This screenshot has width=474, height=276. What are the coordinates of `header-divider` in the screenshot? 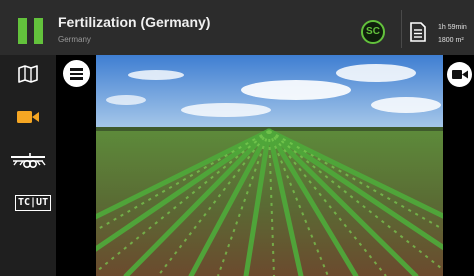 It's located at (401, 29).